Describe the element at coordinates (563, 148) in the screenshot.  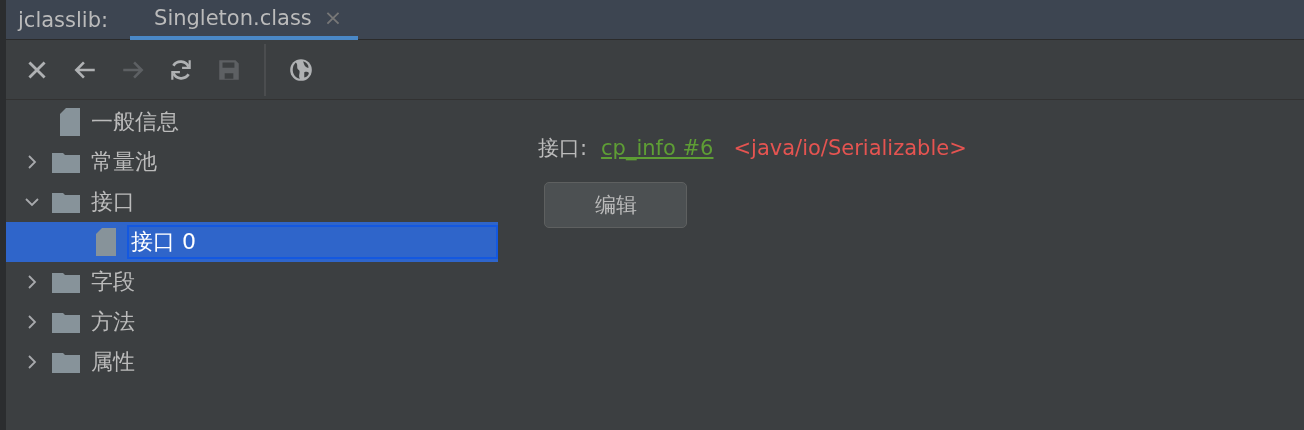
I see `field-label: 接口:` at that location.